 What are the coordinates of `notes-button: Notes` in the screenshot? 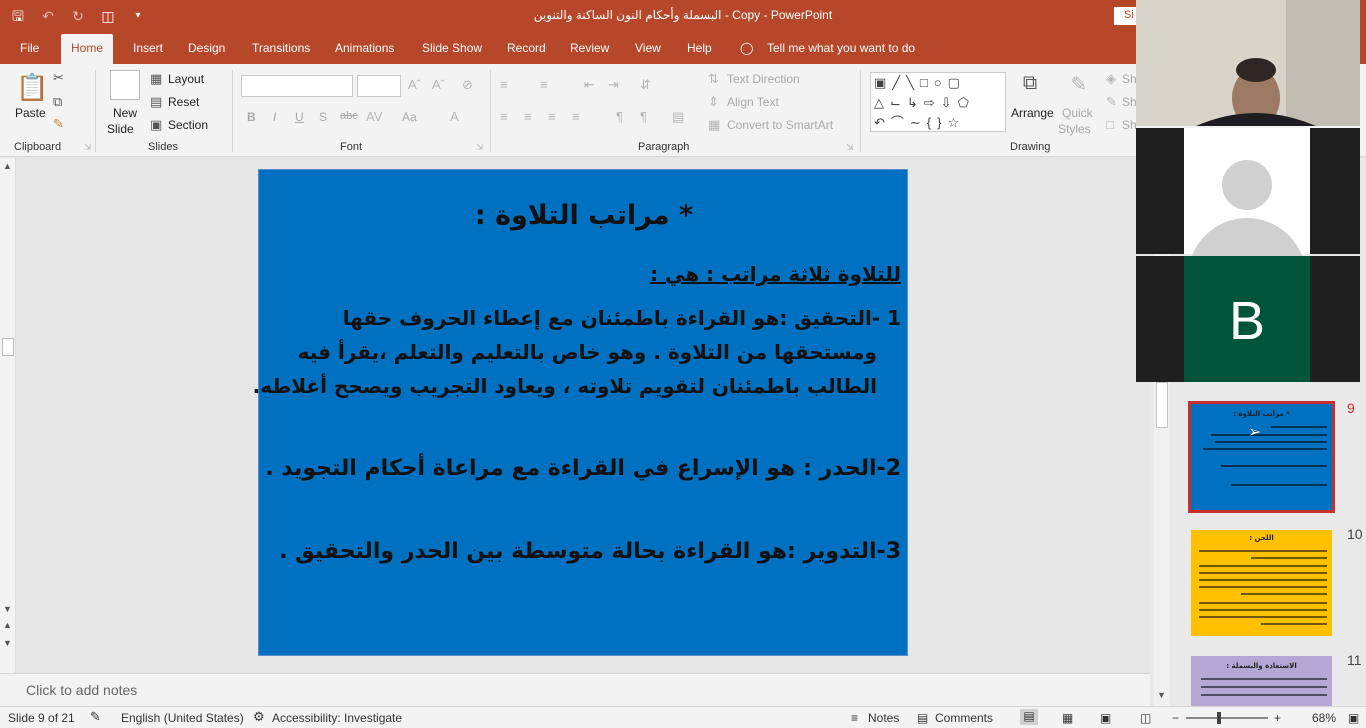 It's located at (883, 718).